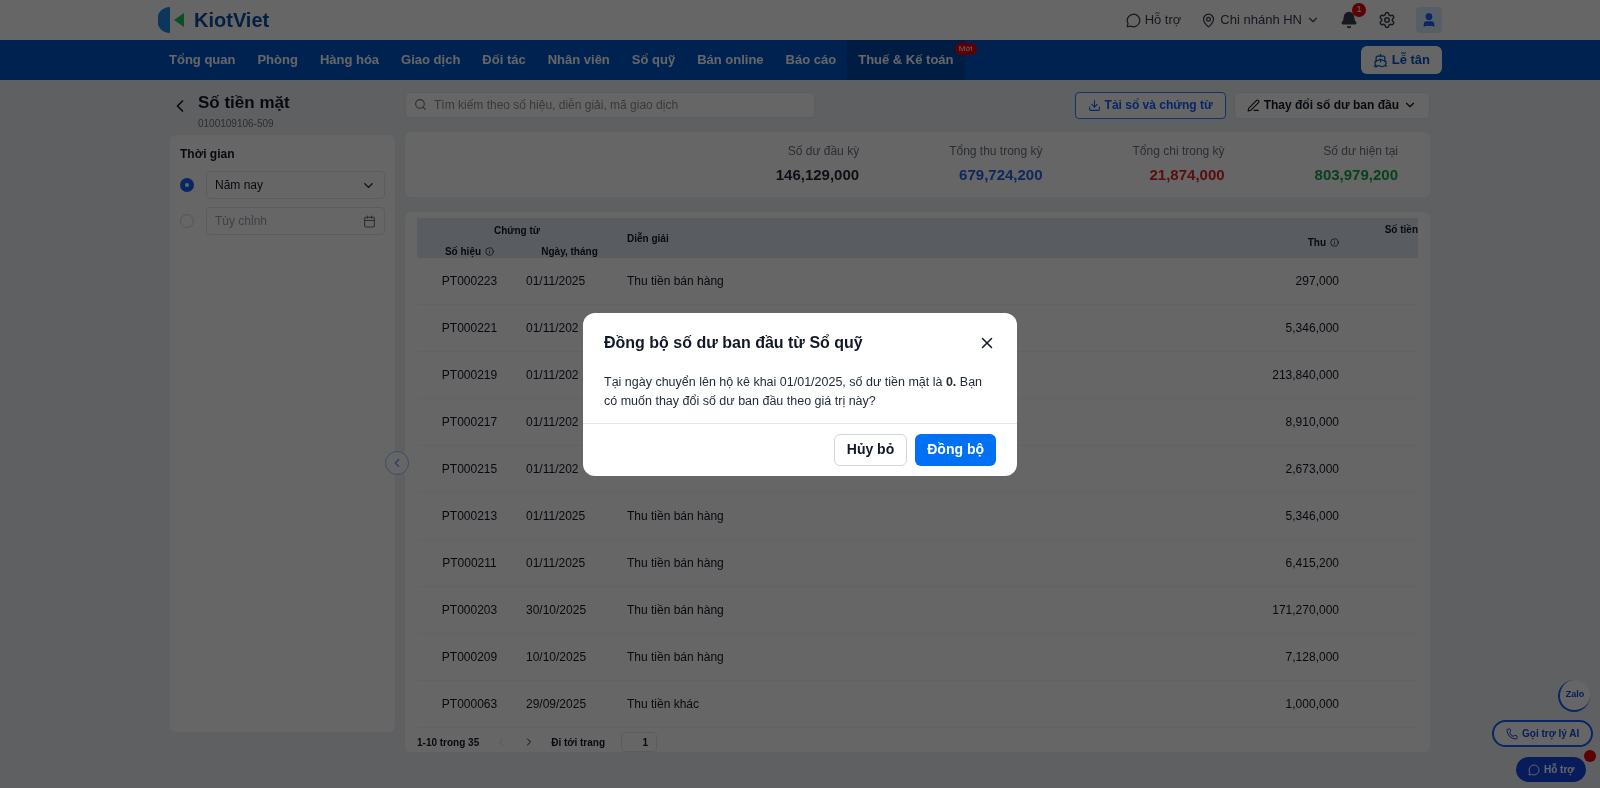 The width and height of the screenshot is (1600, 788). Describe the element at coordinates (793, 391) in the screenshot. I see `dialog-message: Tại ngày chuyển lên hộ kê khai 01/01/2025, số dư tiền mặt là 0. Bạn có muốn thay đổi số dư ban đầu theo giá trị này?` at that location.